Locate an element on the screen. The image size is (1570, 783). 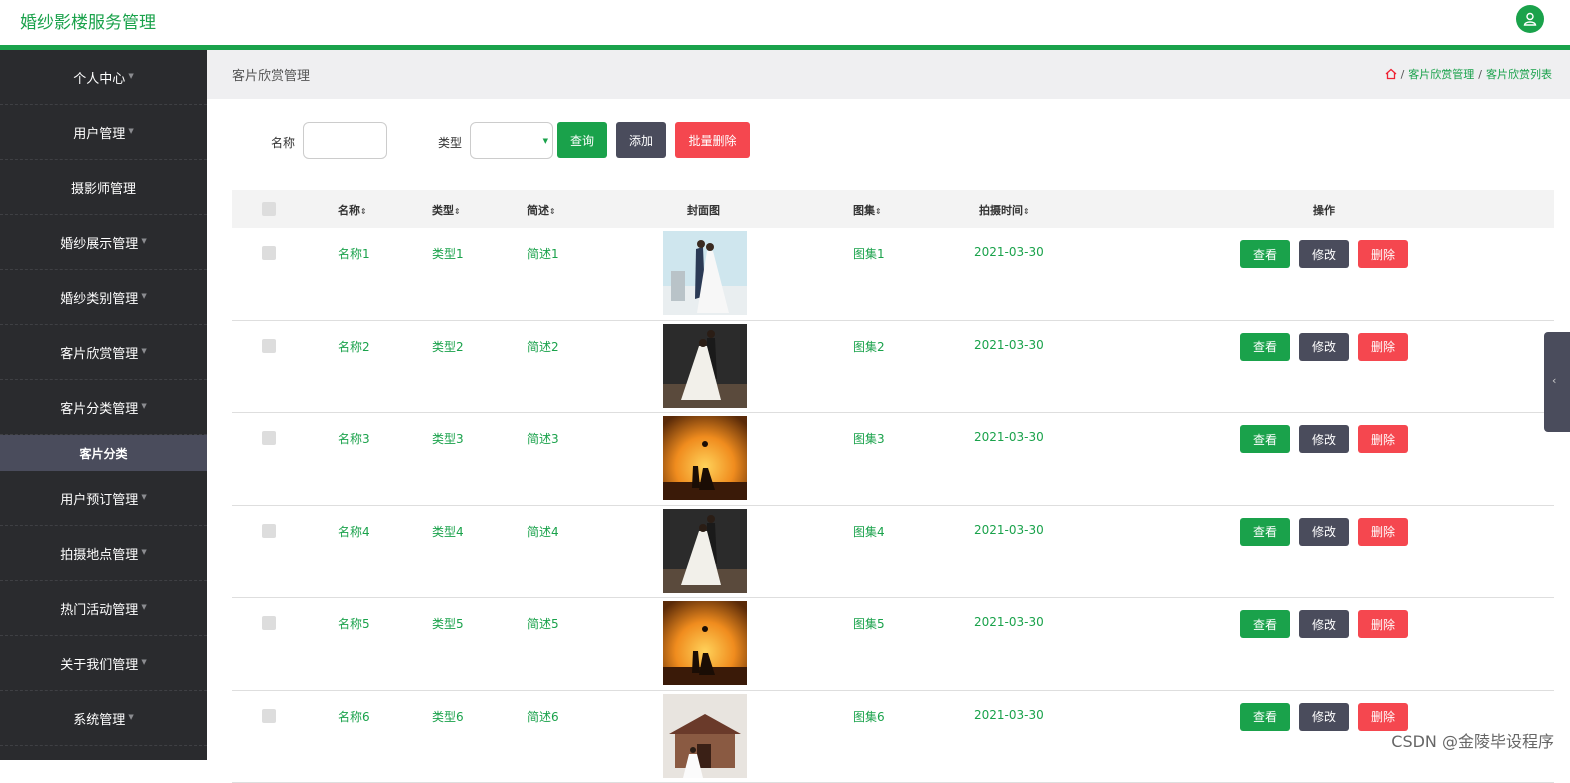
sidebar-item: 客片欣赏管理▼ is located at coordinates (103, 352).